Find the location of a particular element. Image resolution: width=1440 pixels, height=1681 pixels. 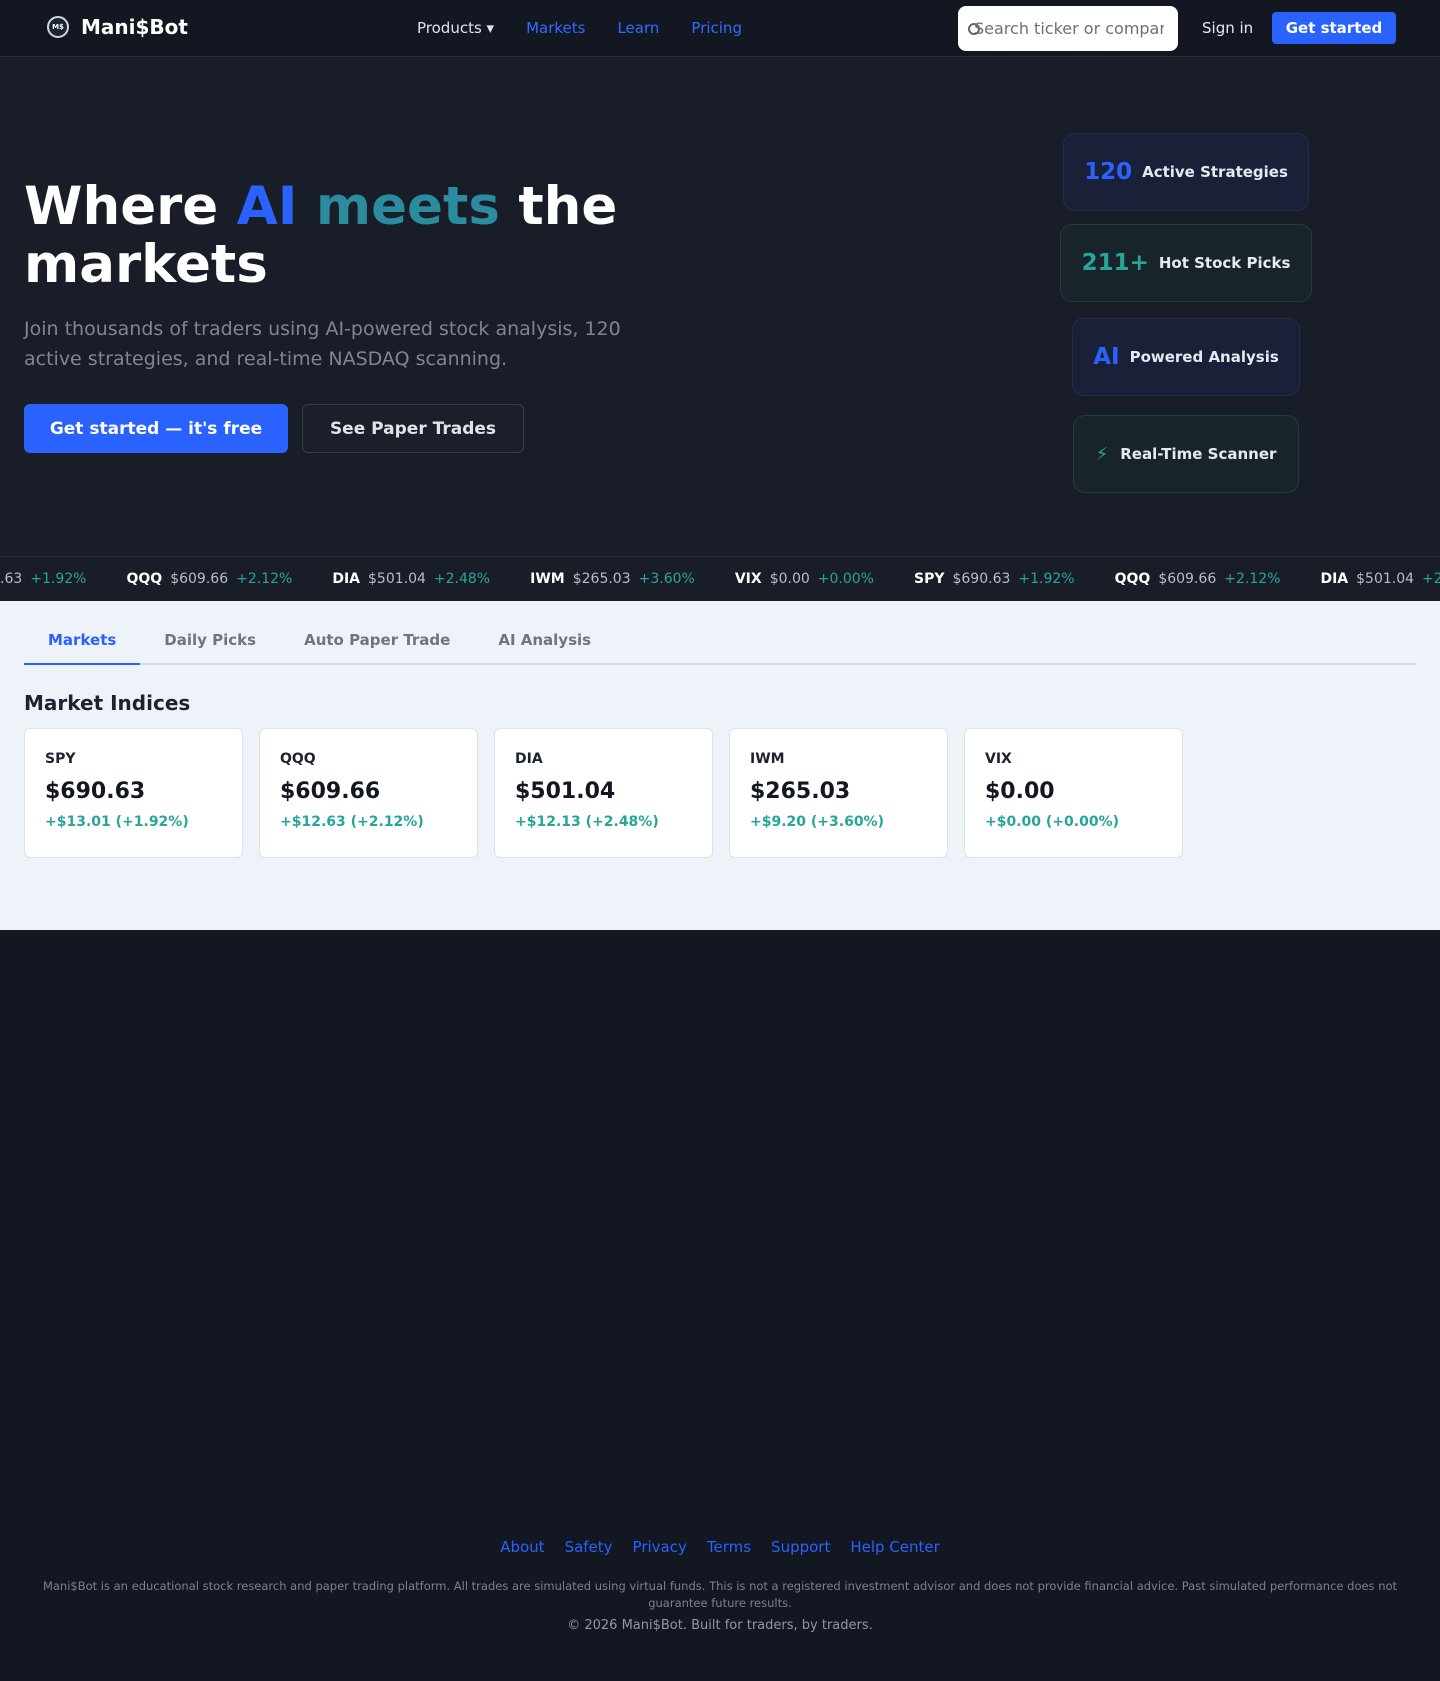

stat-card-picks: 211+ Hot Stock Picks is located at coordinates (1186, 263).